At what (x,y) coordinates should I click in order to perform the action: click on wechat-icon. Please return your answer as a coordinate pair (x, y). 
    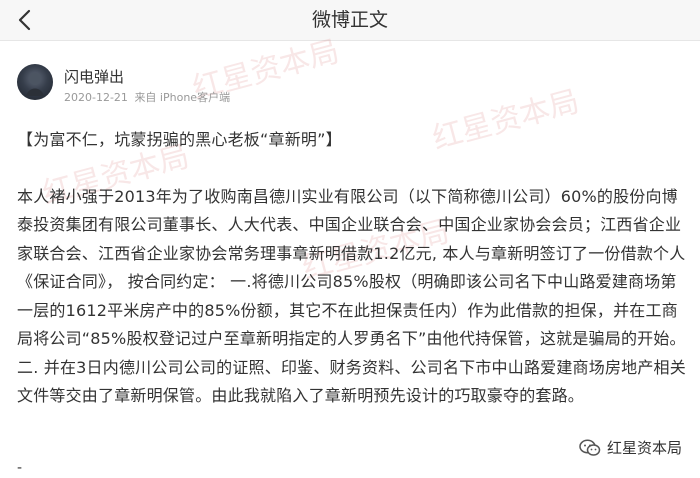
    Looking at the image, I should click on (590, 447).